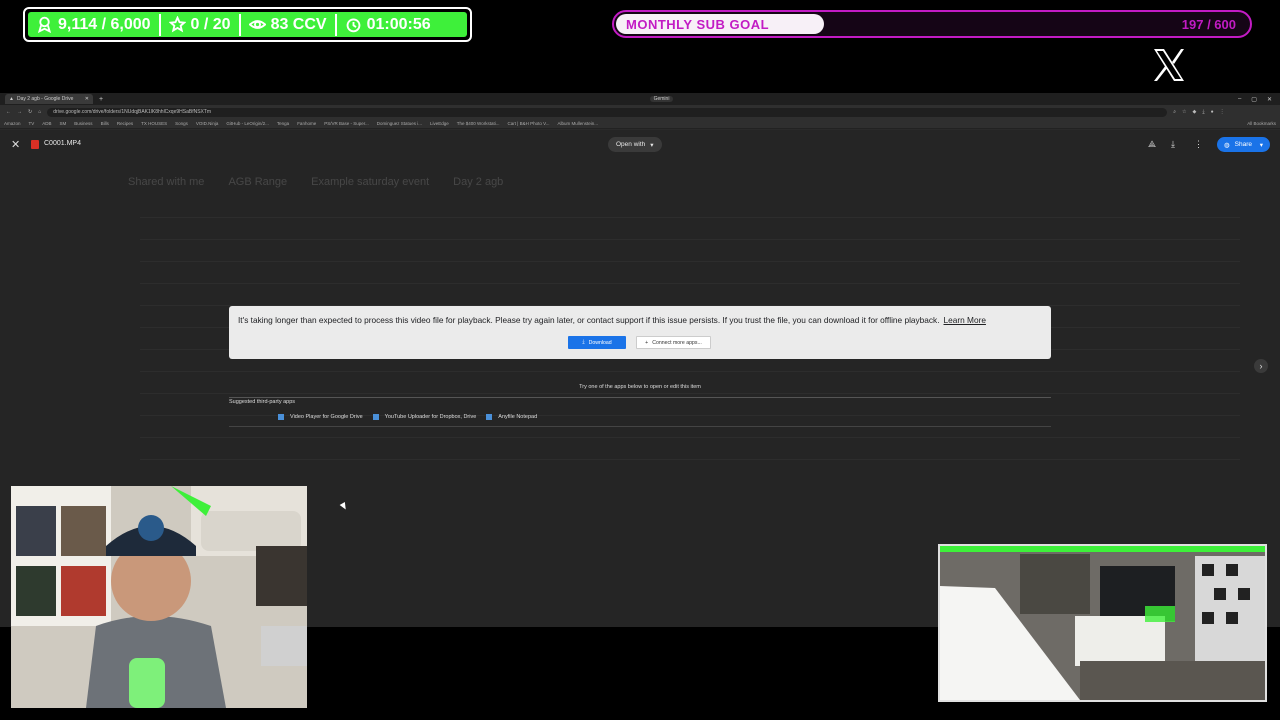 The width and height of the screenshot is (1280, 720). I want to click on back-icon: ←, so click(8, 112).